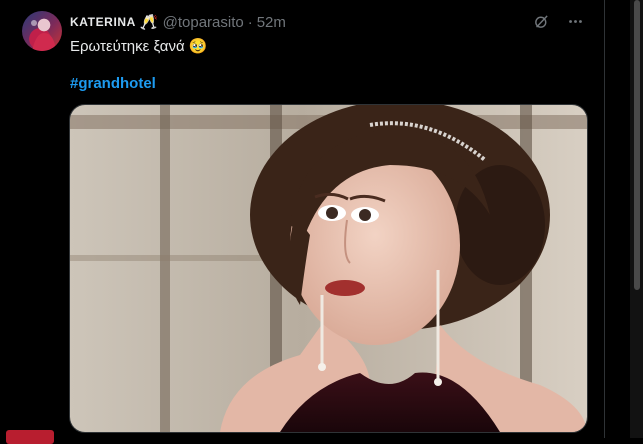 The image size is (643, 444). Describe the element at coordinates (42, 31) in the screenshot. I see `avatar` at that location.